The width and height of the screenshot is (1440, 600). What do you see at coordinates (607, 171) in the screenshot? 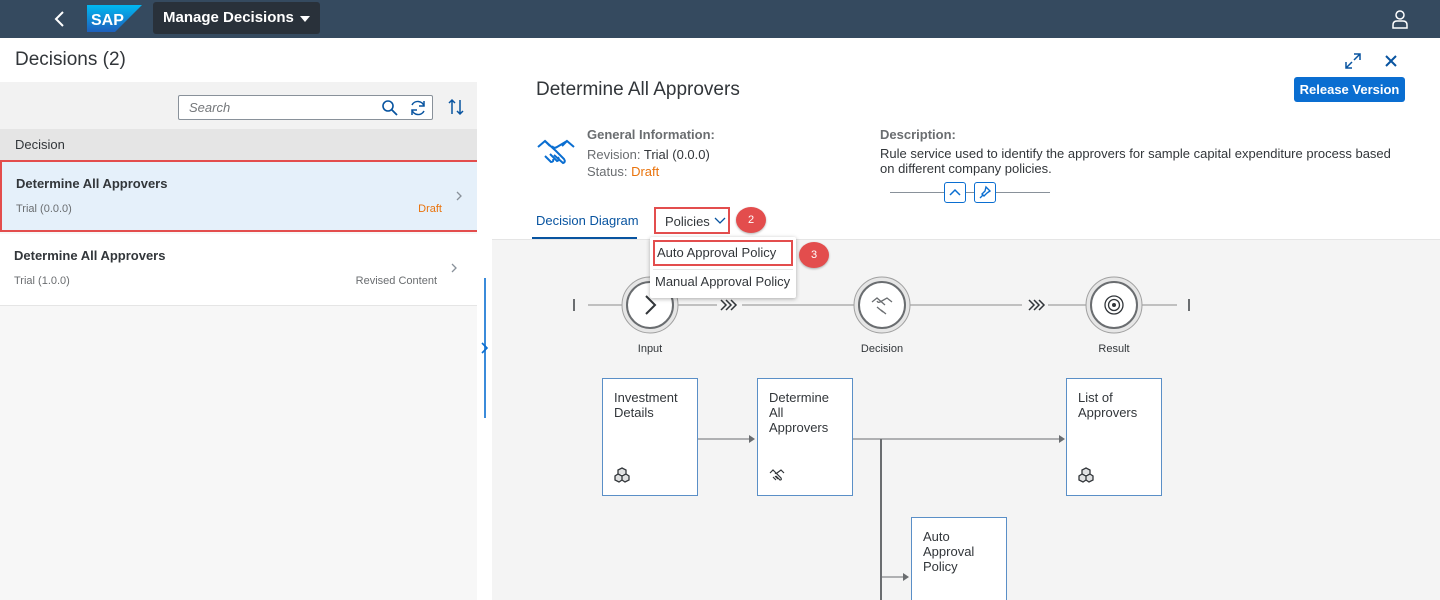
I see `status-label: Status:` at bounding box center [607, 171].